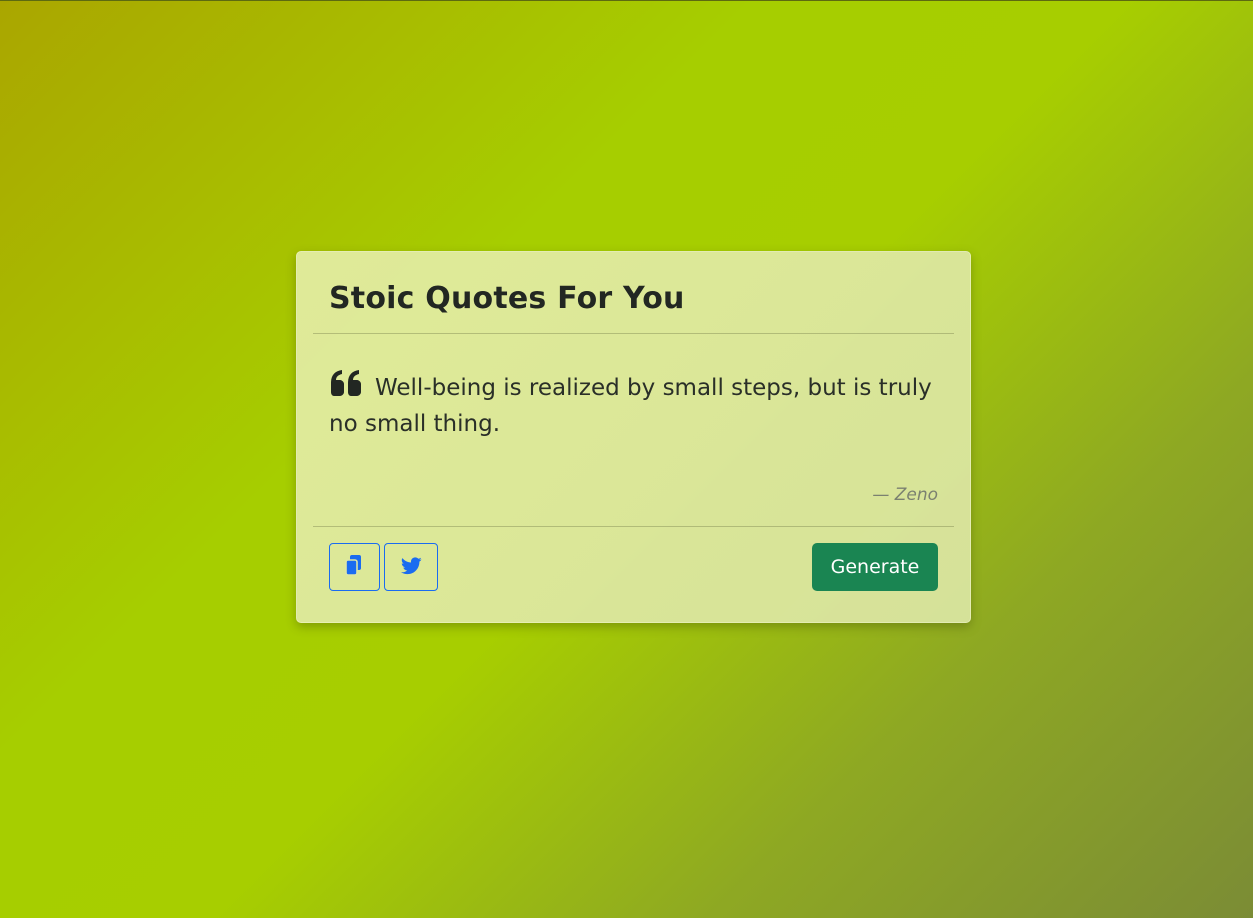  I want to click on copy-icon, so click(354, 567).